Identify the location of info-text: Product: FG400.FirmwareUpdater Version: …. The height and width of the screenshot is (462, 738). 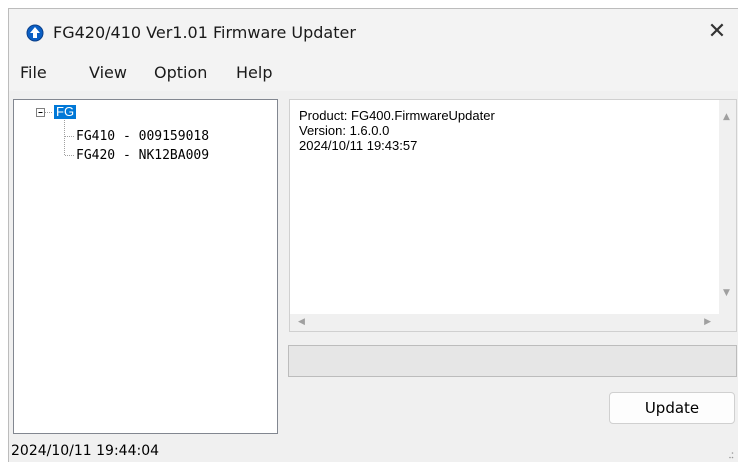
(397, 130).